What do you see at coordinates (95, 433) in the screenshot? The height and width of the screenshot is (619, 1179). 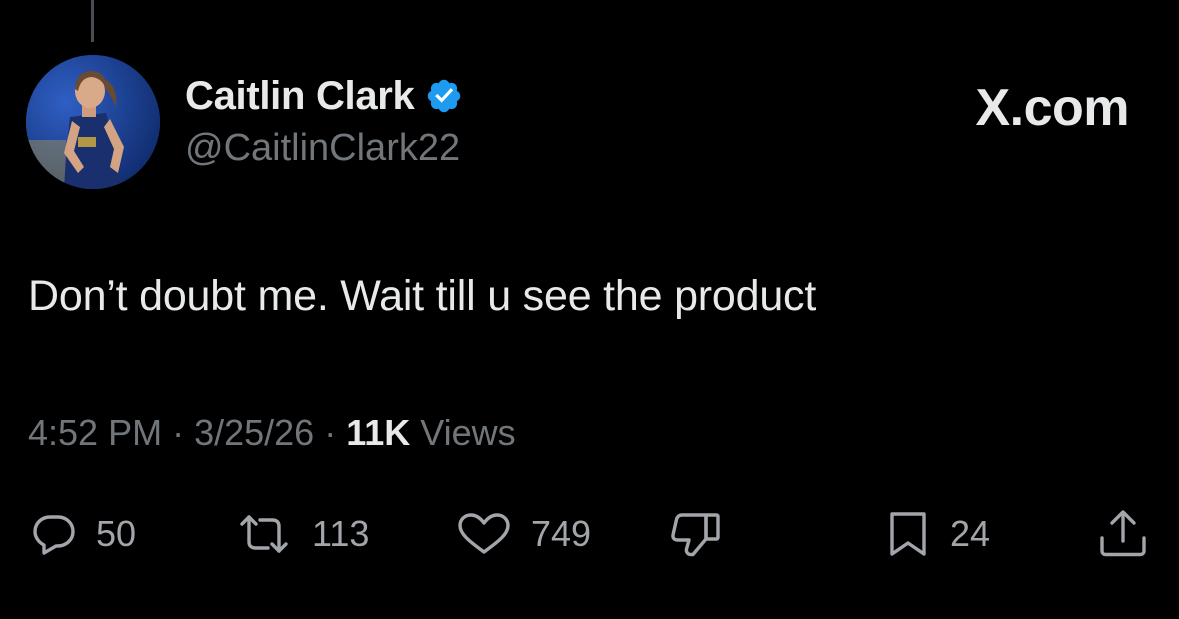 I see `tweet-time: 4:52 PM` at bounding box center [95, 433].